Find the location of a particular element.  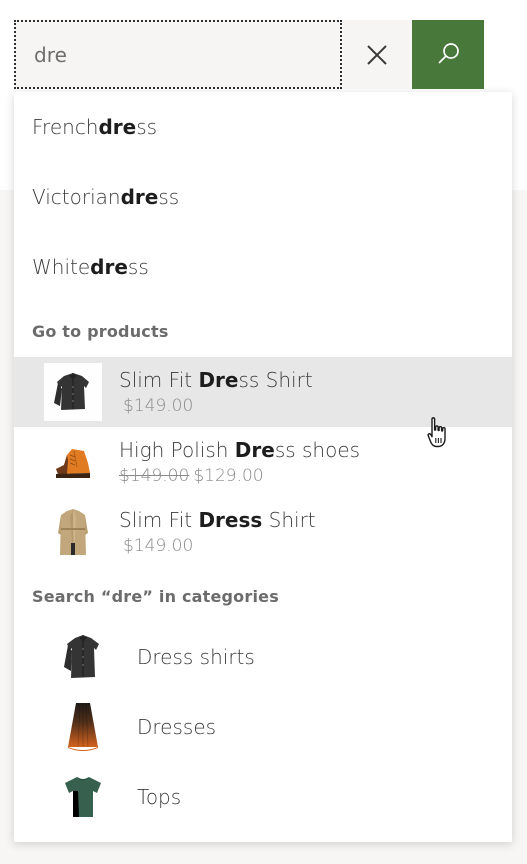

category-row-dresses: Dresses is located at coordinates (263, 727).